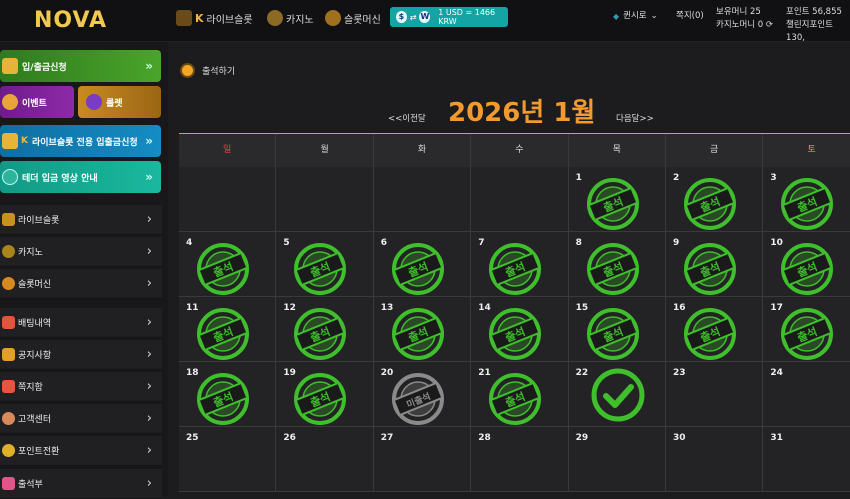 This screenshot has height=499, width=850. I want to click on calendar-day: 20 미출석, so click(422, 394).